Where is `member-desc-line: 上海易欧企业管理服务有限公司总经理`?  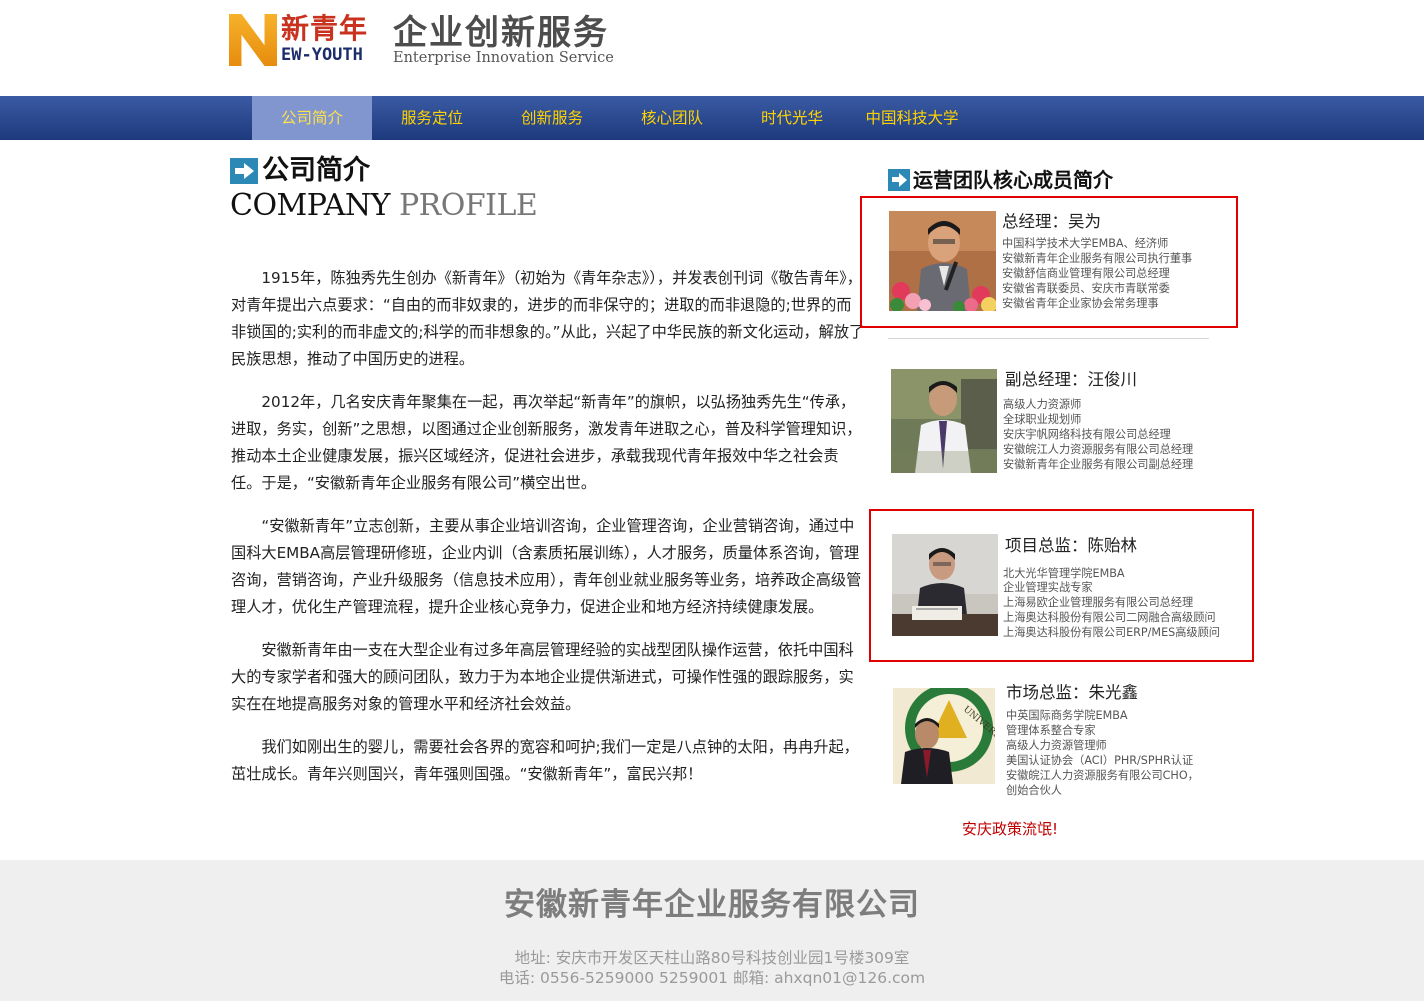 member-desc-line: 上海易欧企业管理服务有限公司总经理 is located at coordinates (1098, 602).